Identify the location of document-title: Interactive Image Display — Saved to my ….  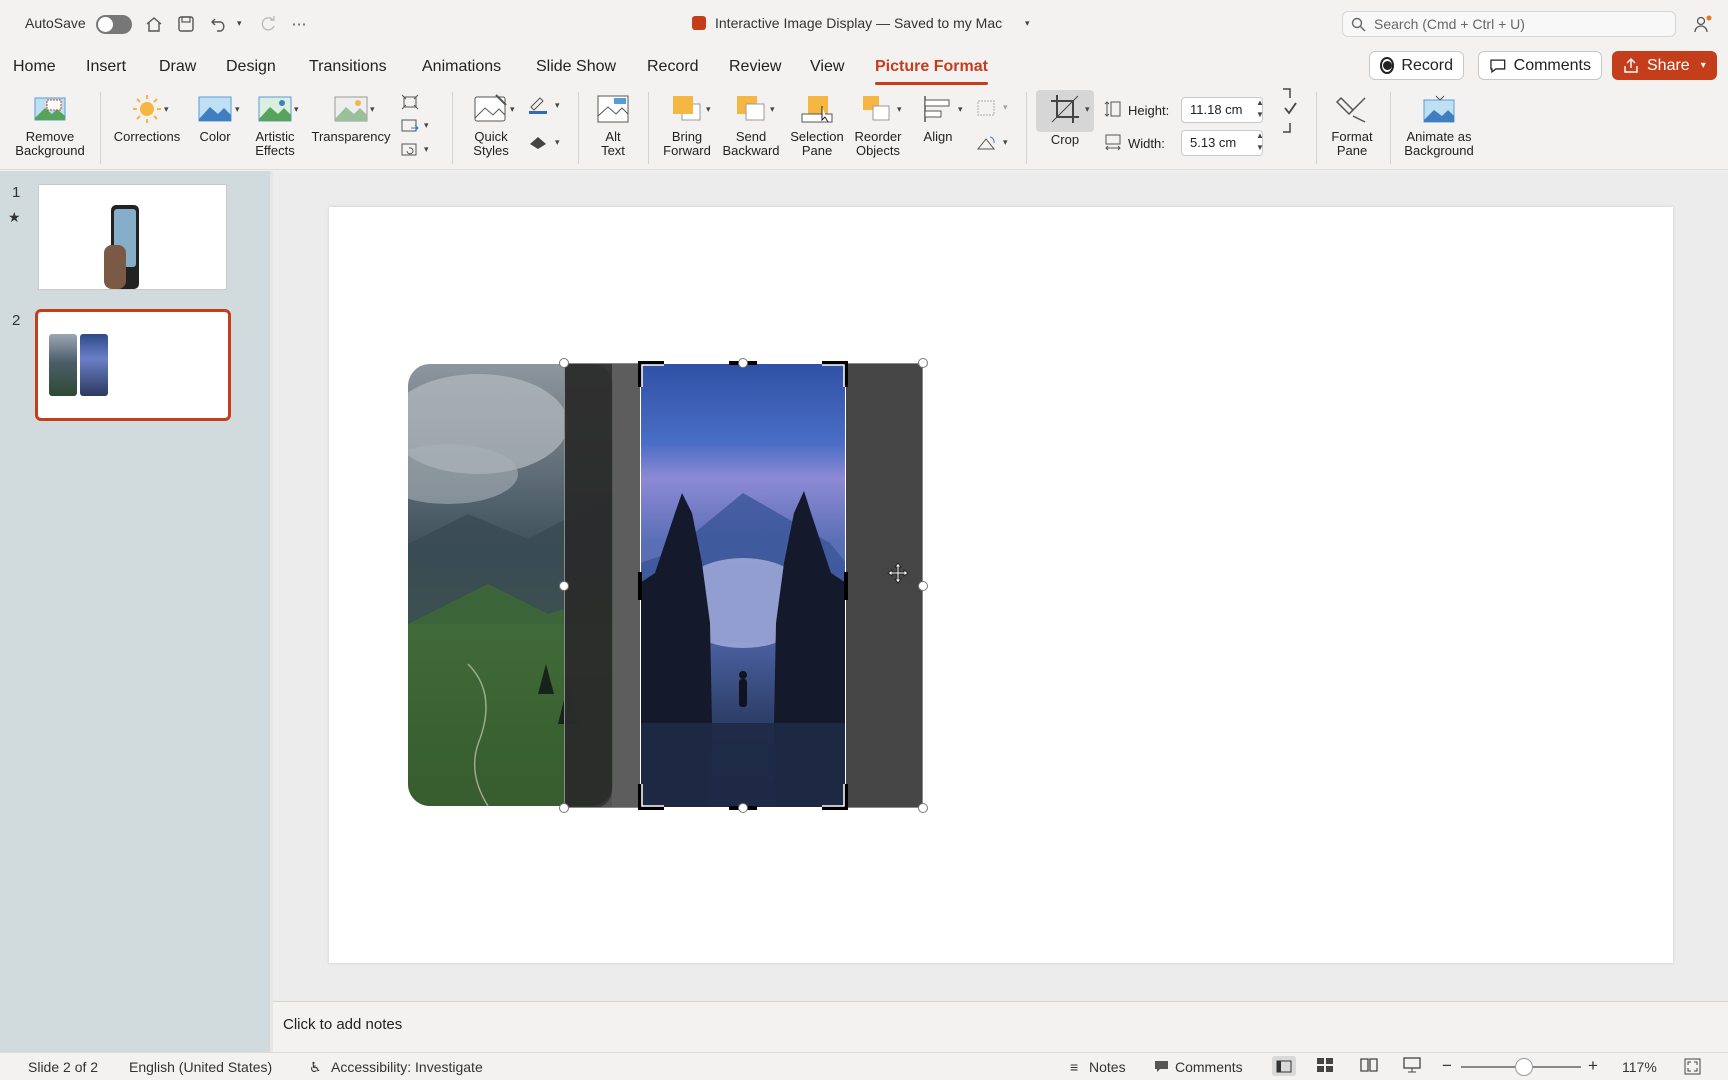
(858, 23).